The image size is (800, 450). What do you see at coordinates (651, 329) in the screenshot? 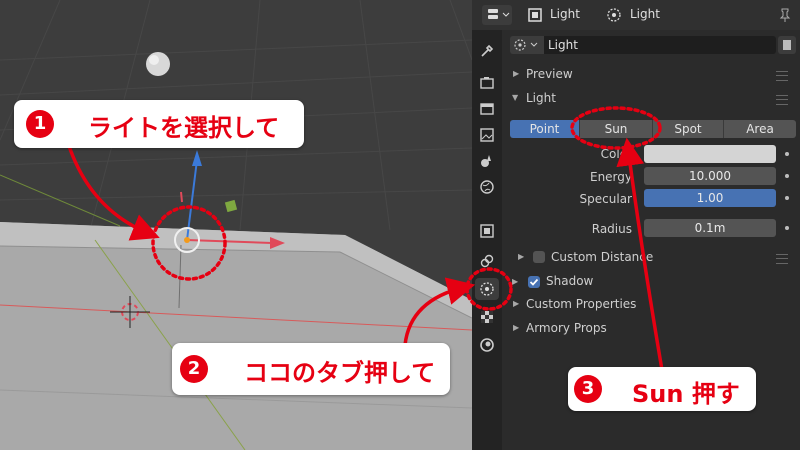
I see `armory-props-panel-header: ▶ Armory Props` at bounding box center [651, 329].